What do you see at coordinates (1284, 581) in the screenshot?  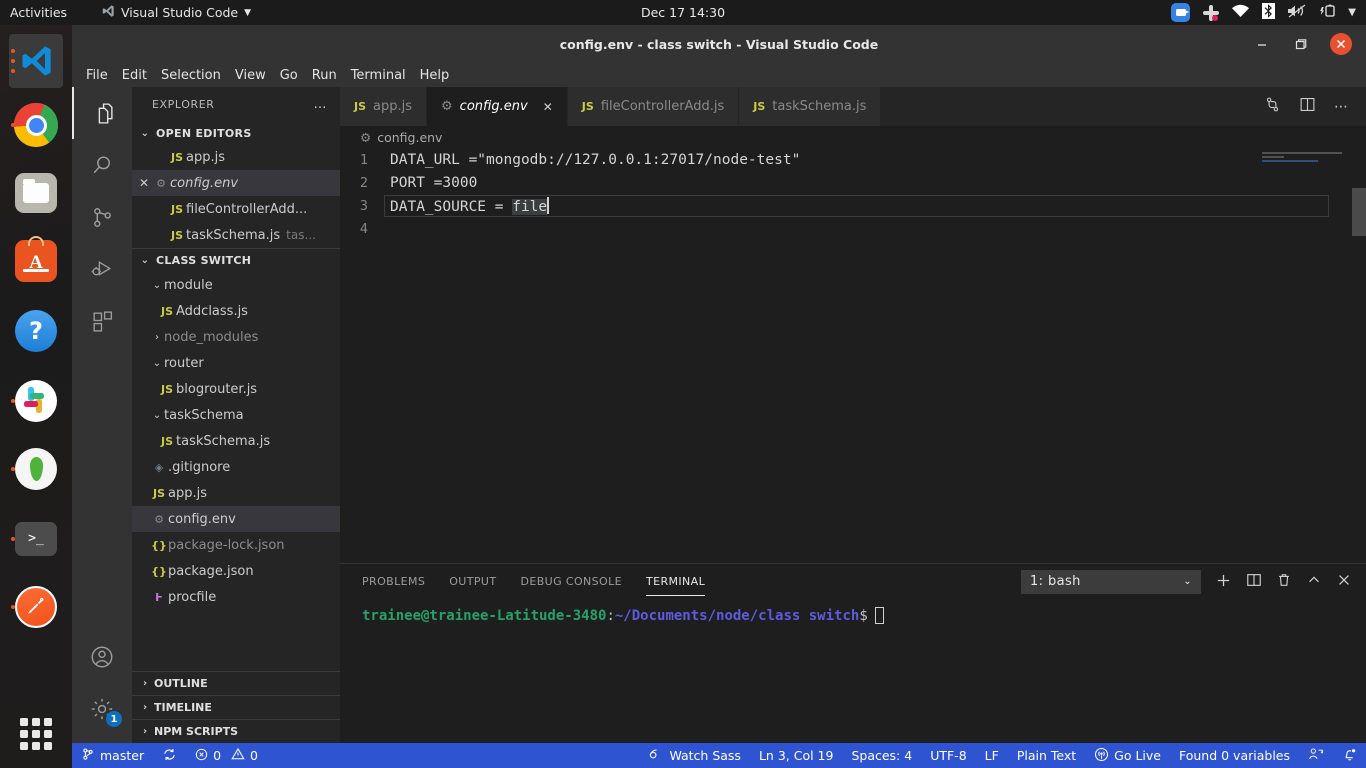 I see `kill-terminal-icon` at bounding box center [1284, 581].